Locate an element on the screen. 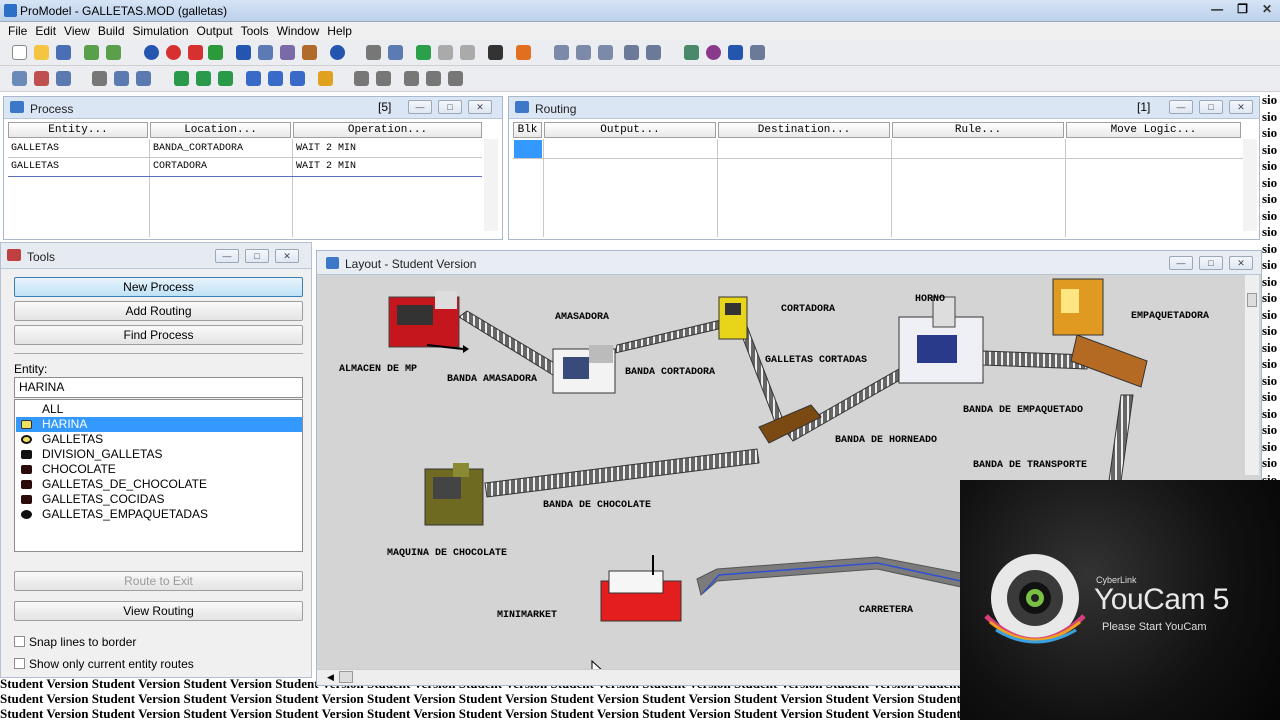 The image size is (1280, 720). amasadora-machine is located at coordinates (584, 369).